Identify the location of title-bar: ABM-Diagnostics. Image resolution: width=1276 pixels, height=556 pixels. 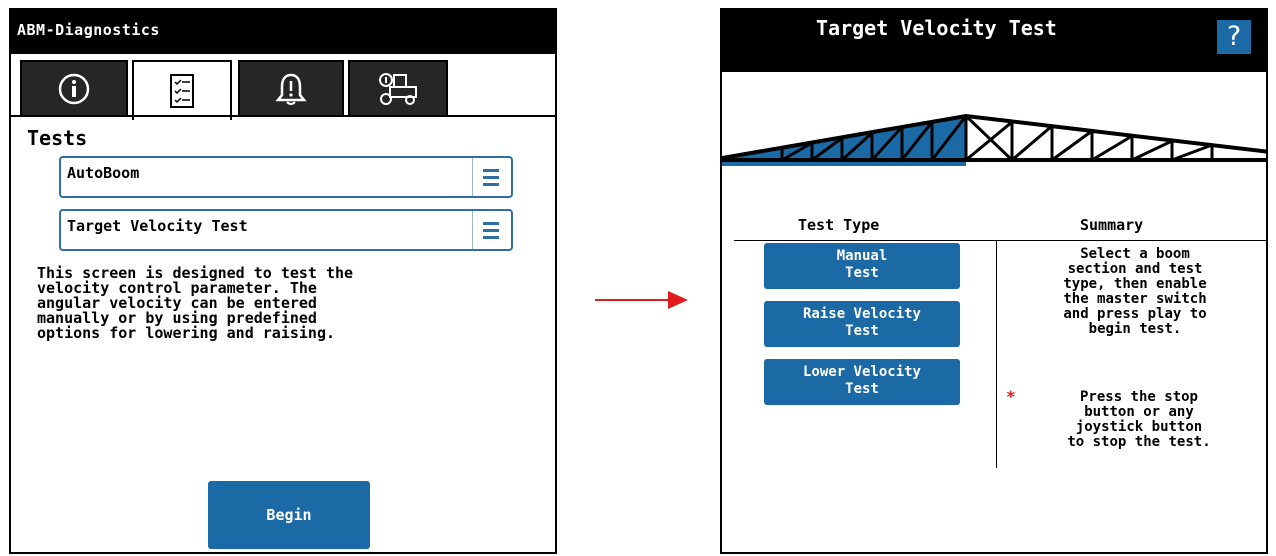
(283, 32).